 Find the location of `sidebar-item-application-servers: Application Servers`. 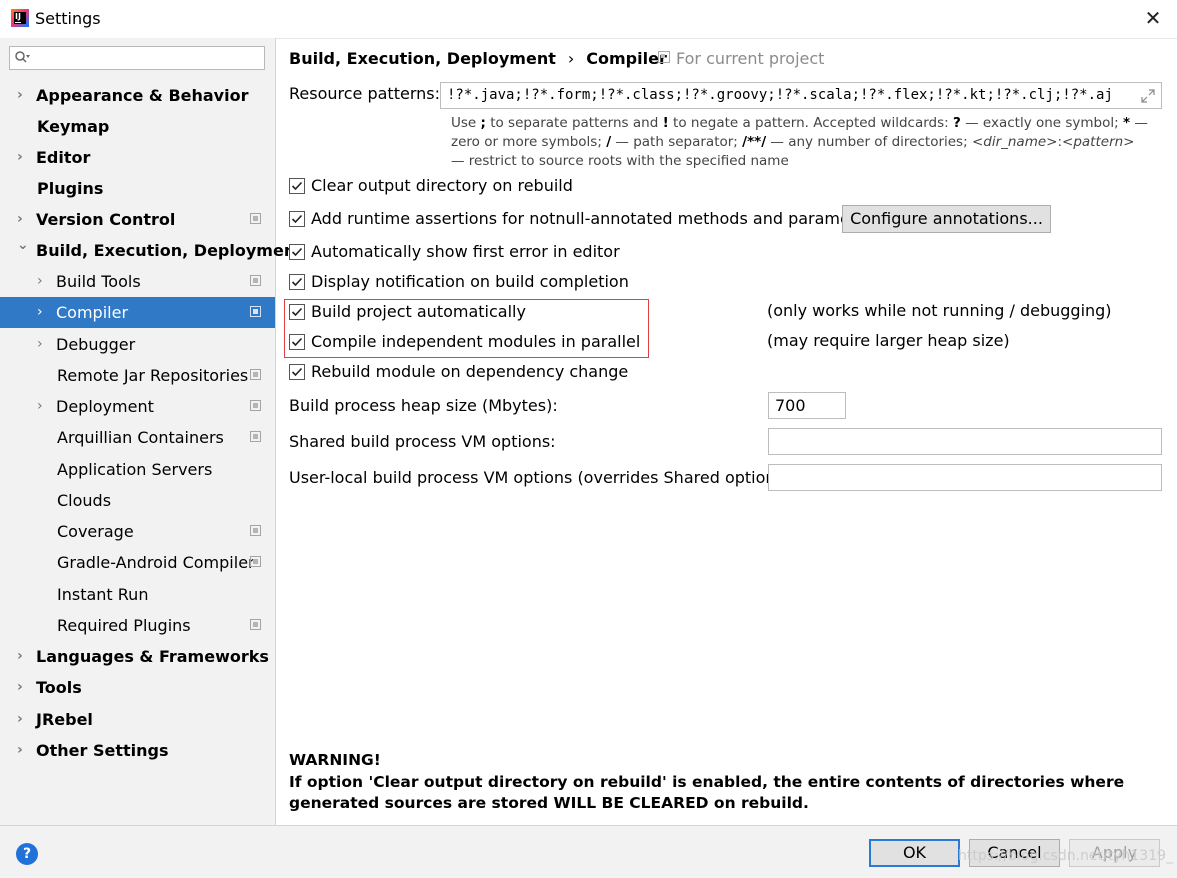

sidebar-item-application-servers: Application Servers is located at coordinates (137, 469).